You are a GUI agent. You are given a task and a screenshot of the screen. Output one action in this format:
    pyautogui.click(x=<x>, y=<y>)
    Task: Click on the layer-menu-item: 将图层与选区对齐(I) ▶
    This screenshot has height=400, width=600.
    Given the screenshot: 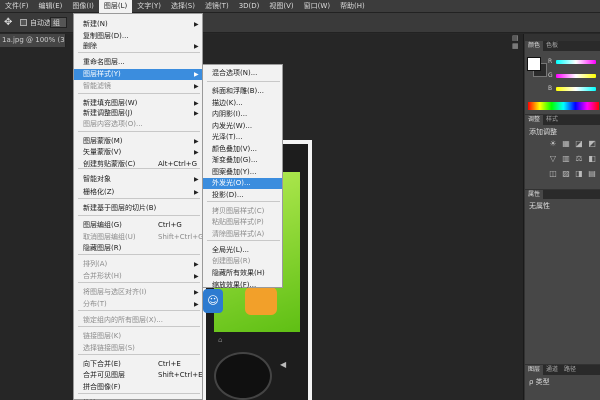 What is the action you would take?
    pyautogui.click(x=138, y=292)
    